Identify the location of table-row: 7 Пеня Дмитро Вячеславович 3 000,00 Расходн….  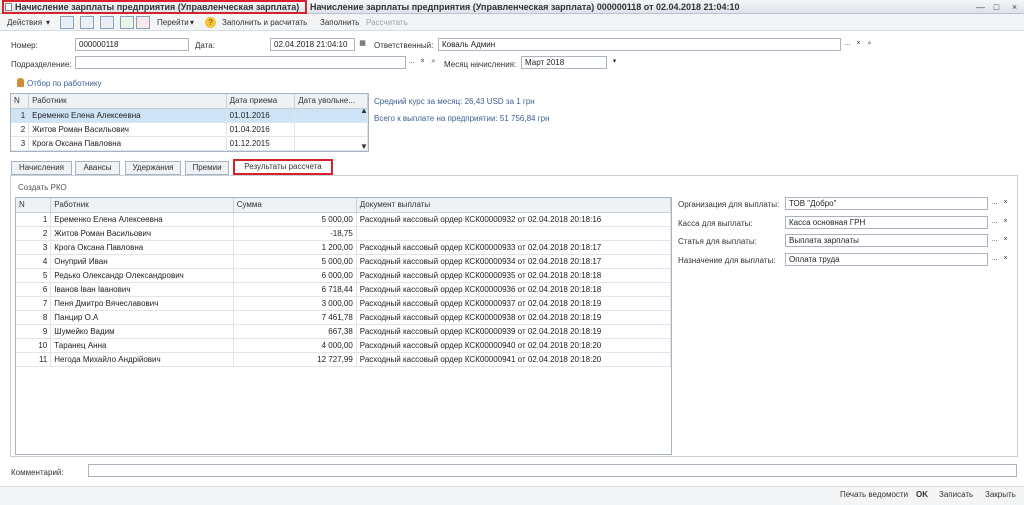
(343, 303).